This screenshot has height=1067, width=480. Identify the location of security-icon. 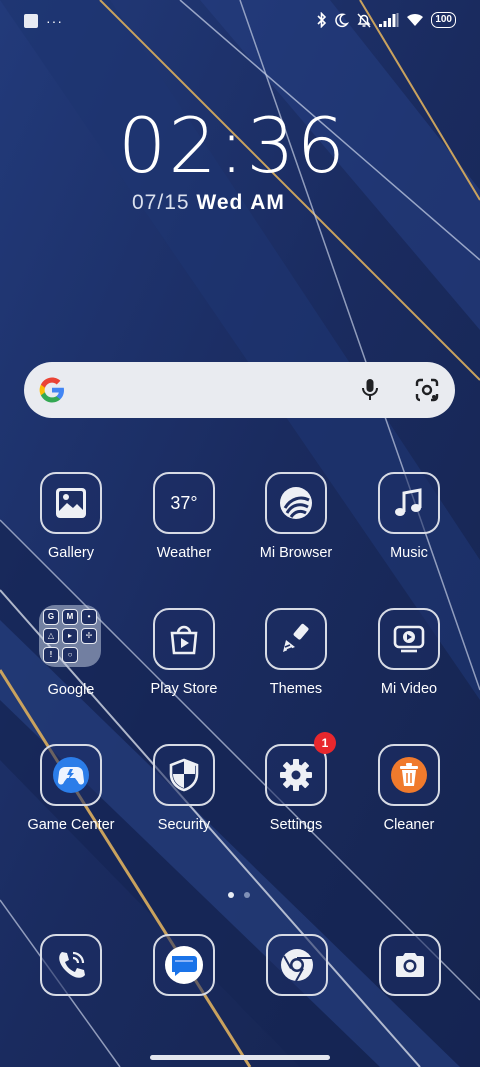
(184, 775).